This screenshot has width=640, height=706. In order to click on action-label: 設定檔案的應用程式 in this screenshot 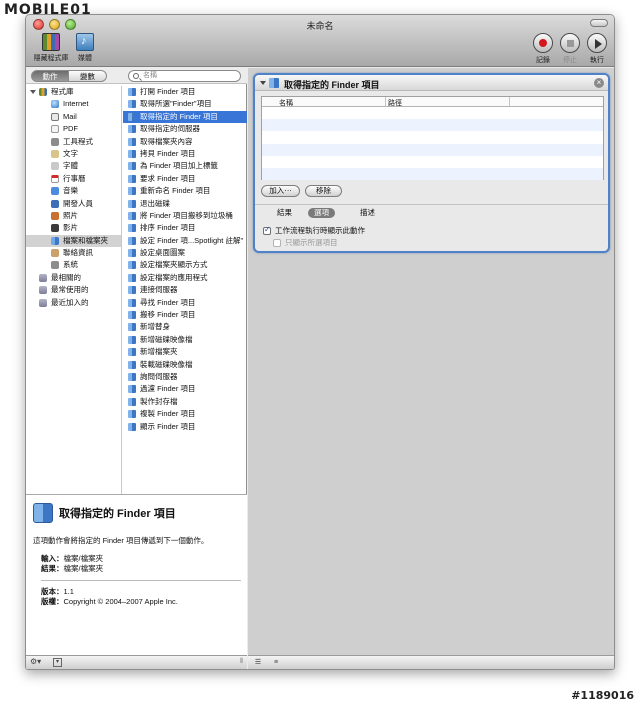, I will do `click(174, 277)`.